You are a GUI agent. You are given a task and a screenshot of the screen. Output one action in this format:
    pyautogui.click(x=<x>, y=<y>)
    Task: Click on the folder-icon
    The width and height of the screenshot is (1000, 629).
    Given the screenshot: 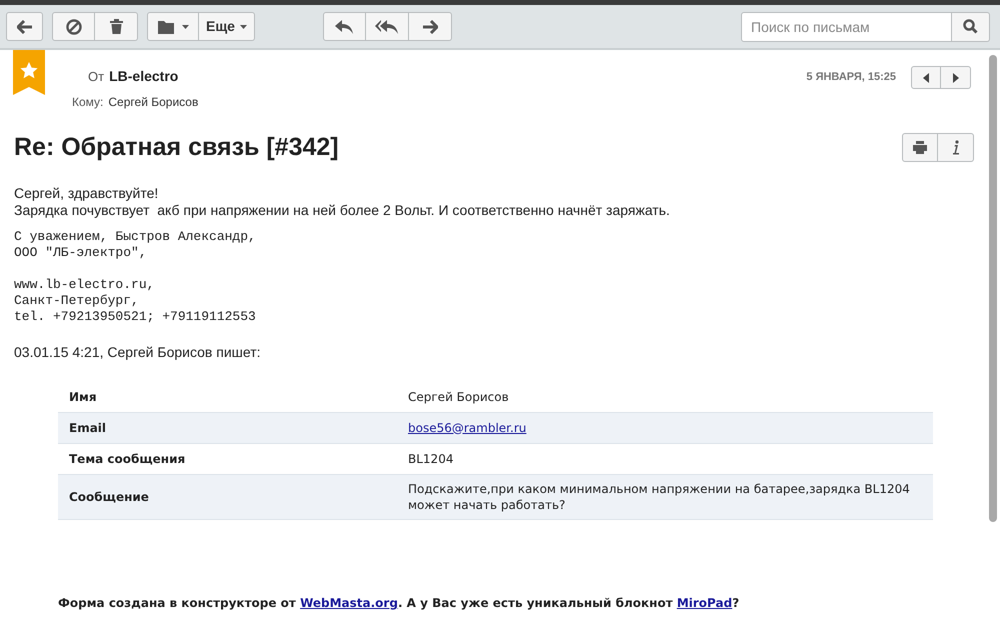 What is the action you would take?
    pyautogui.click(x=167, y=27)
    